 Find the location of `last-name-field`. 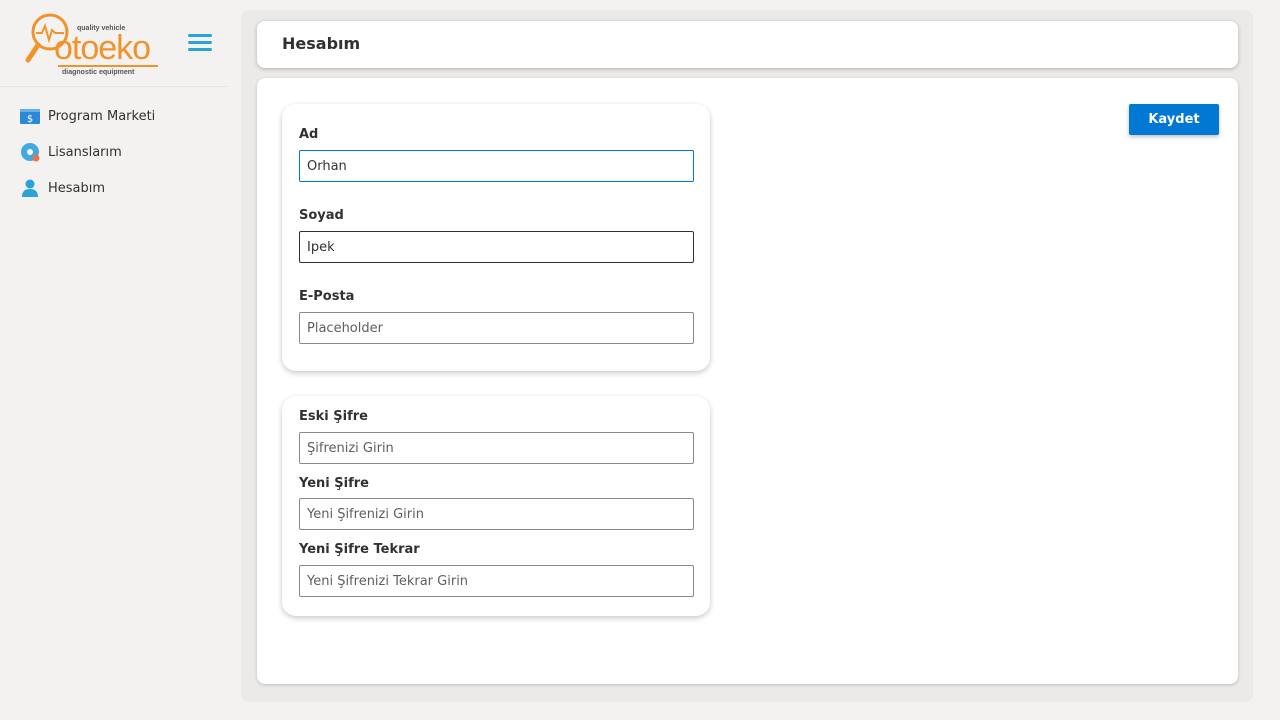

last-name-field is located at coordinates (496, 247).